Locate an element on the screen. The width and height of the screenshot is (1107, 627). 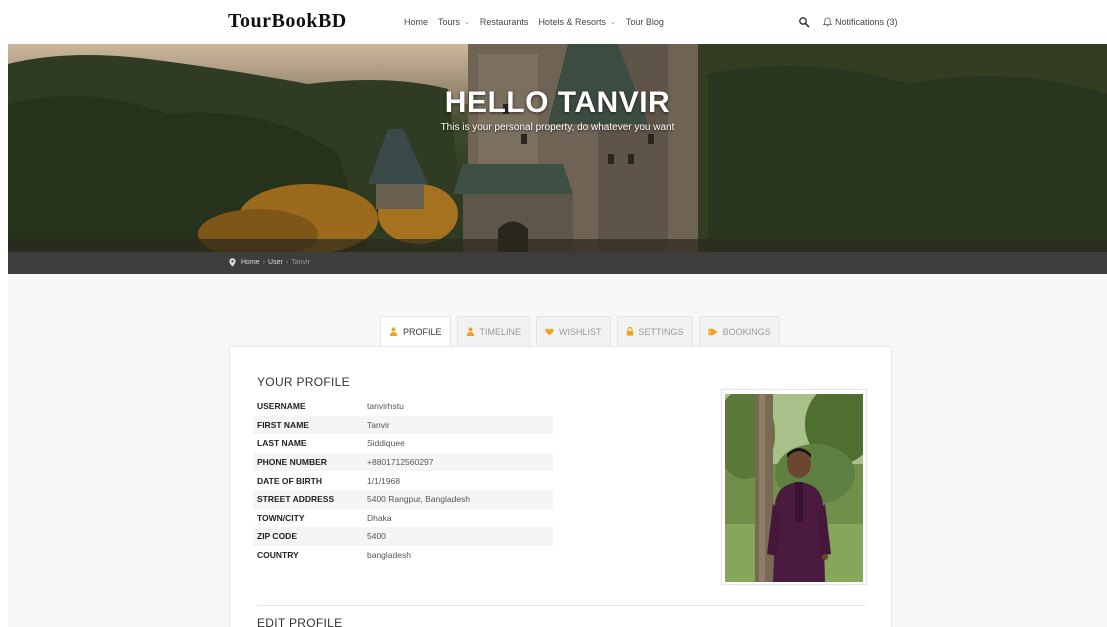
field-label: PHONE NUMBER is located at coordinates (292, 462).